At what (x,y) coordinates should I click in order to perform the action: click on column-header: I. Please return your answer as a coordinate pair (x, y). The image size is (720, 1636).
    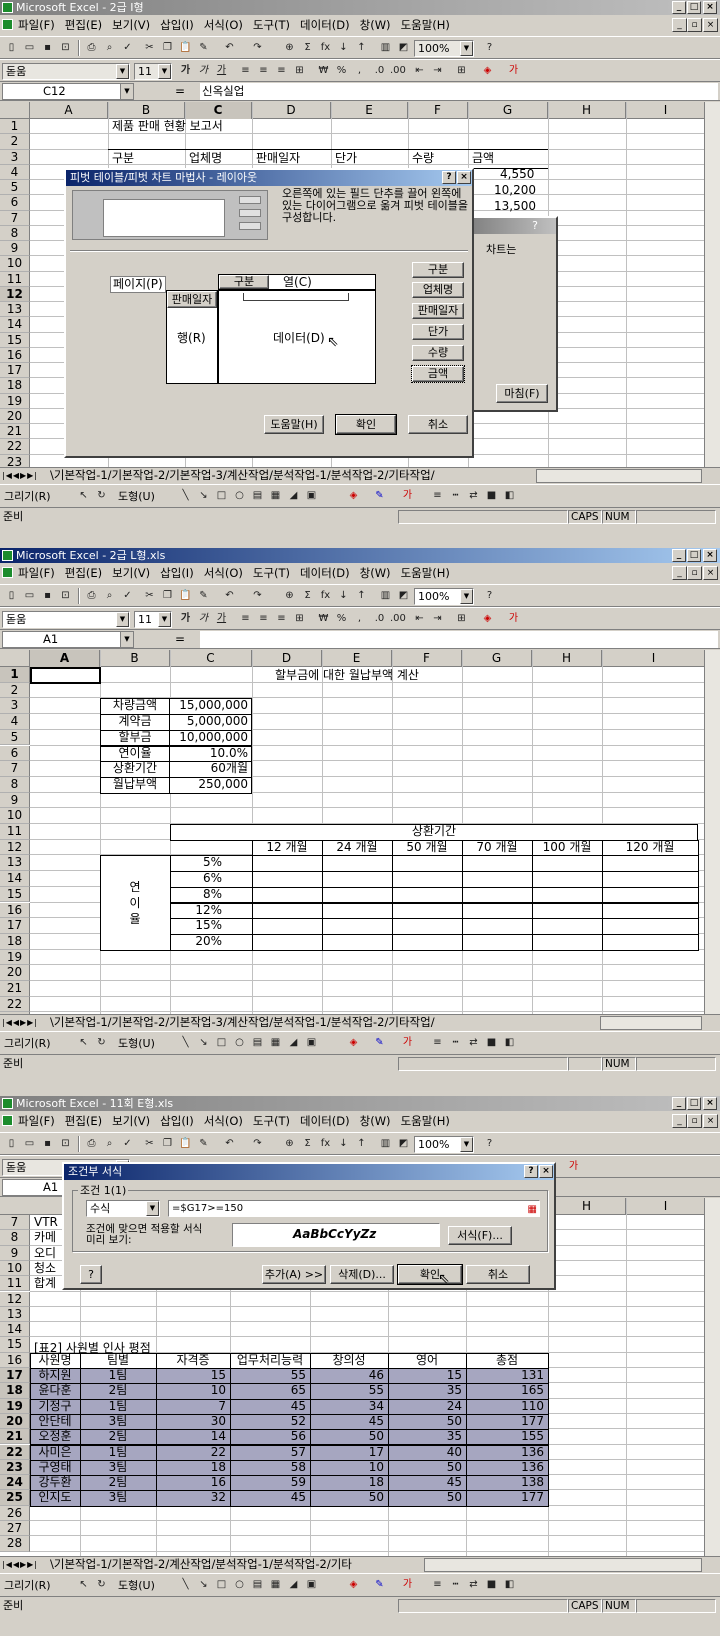
    Looking at the image, I should click on (654, 658).